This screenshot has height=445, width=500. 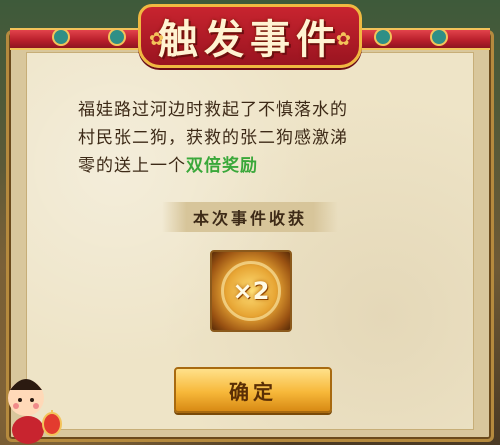 I want to click on dialog-title: 触发事件, so click(x=250, y=39).